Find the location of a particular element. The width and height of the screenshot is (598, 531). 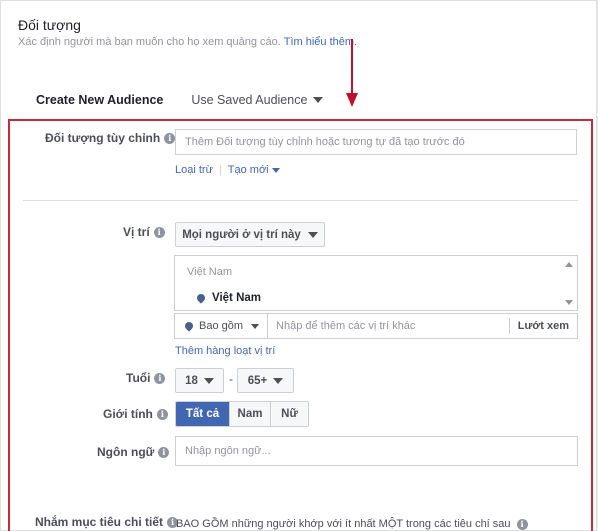

detailed-targeting-label-text: Nhắm mục tiêu chi tiết is located at coordinates (99, 522).